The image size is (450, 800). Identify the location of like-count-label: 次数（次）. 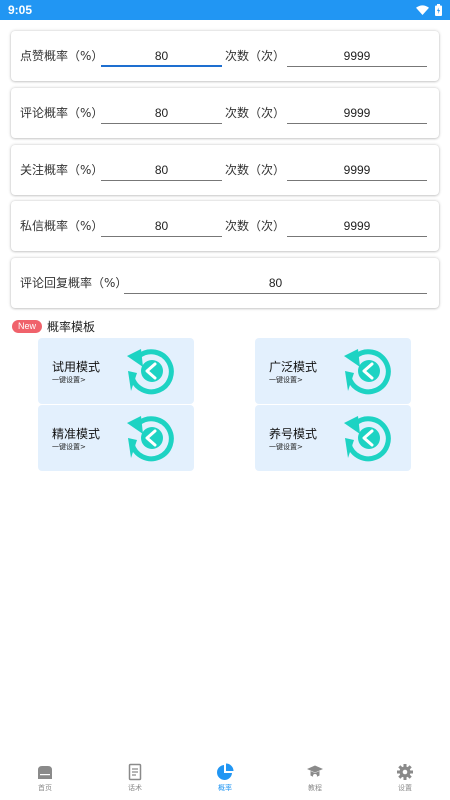
(255, 56).